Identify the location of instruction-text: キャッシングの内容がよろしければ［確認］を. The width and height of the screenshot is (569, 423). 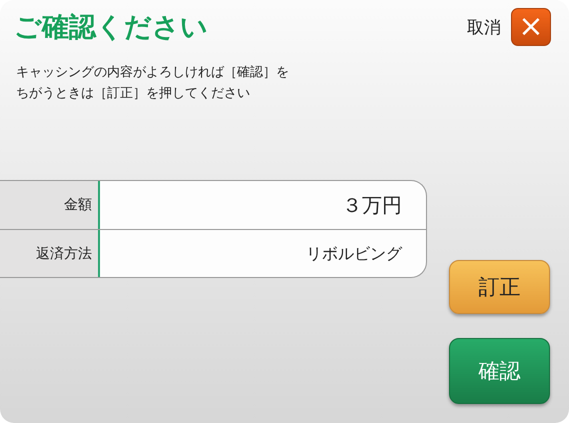
(152, 73).